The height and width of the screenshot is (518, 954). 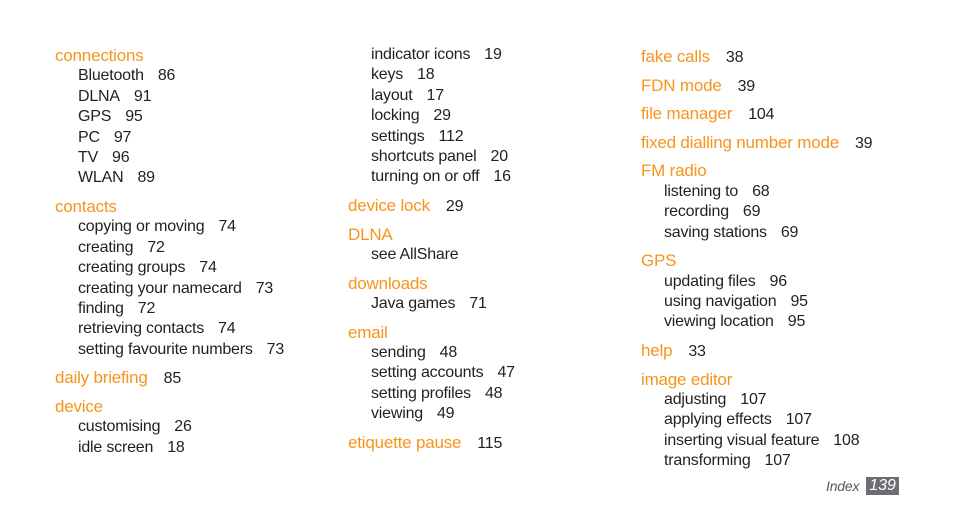 I want to click on page-ref: 85, so click(x=172, y=379).